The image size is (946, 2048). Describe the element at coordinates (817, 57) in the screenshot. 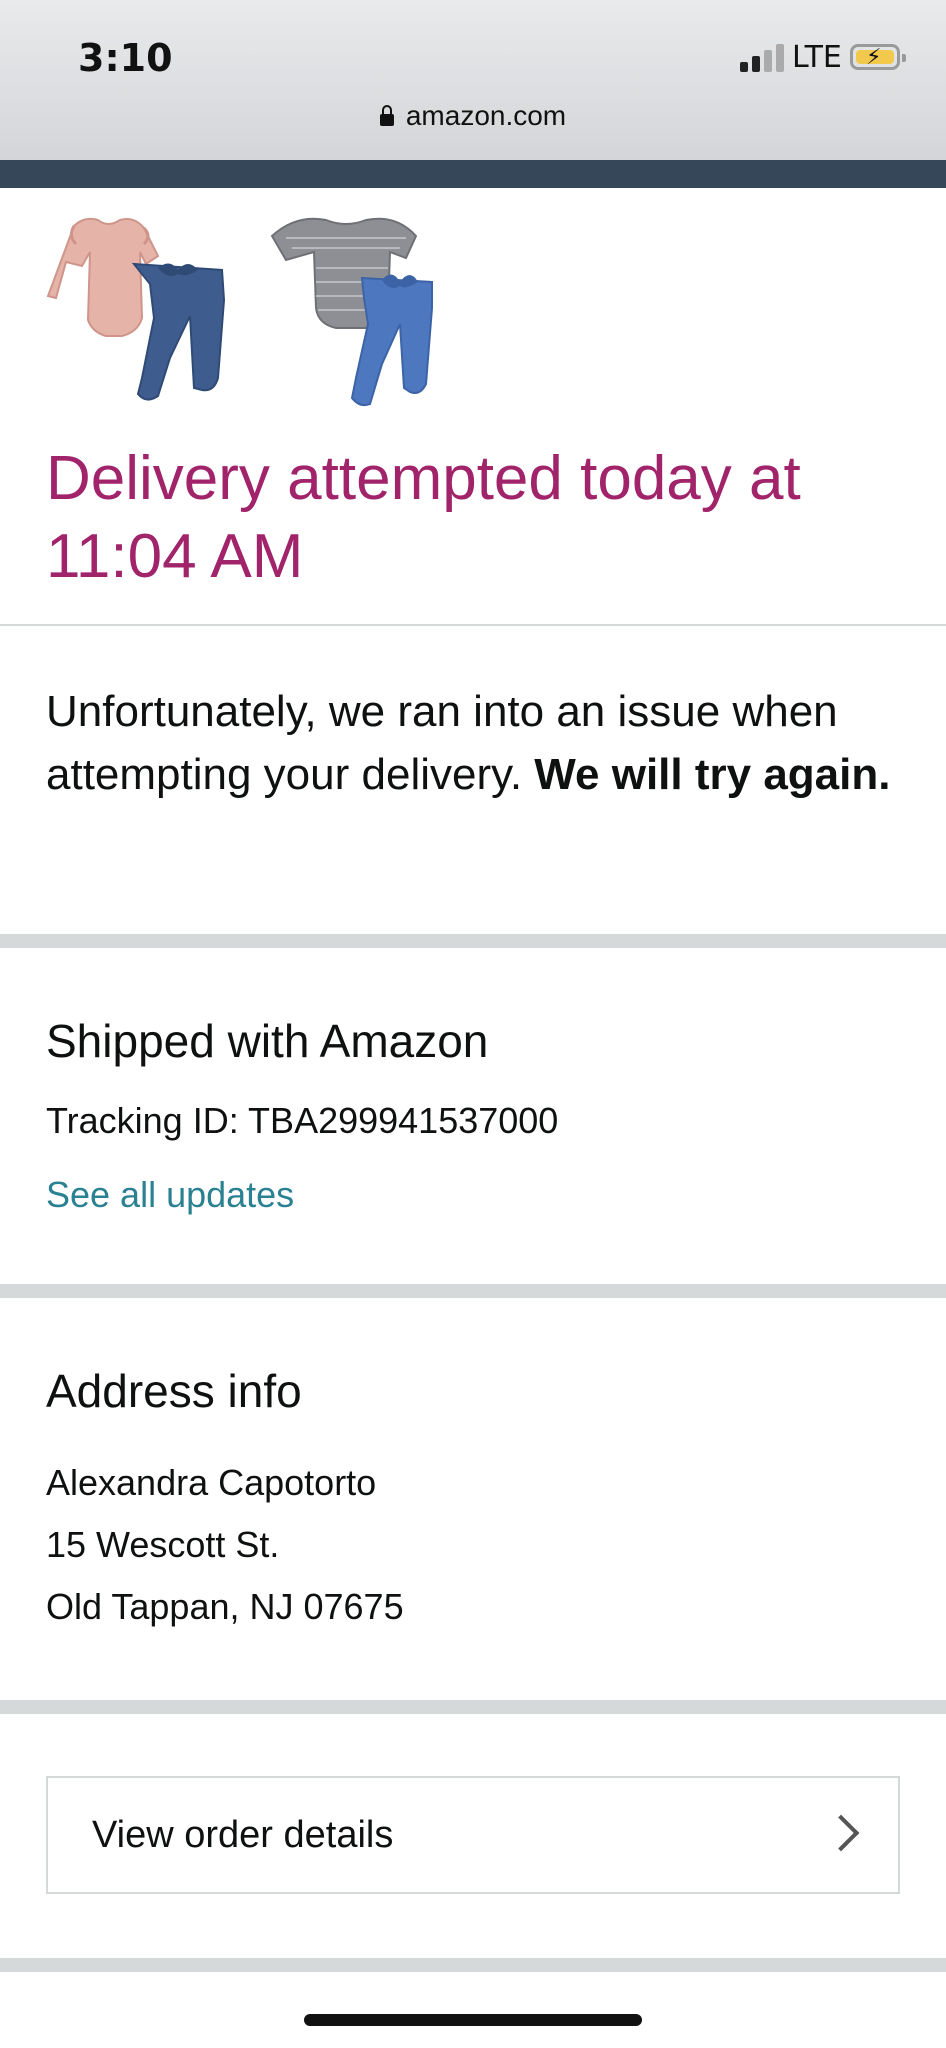

I see `network-type: LTE` at that location.